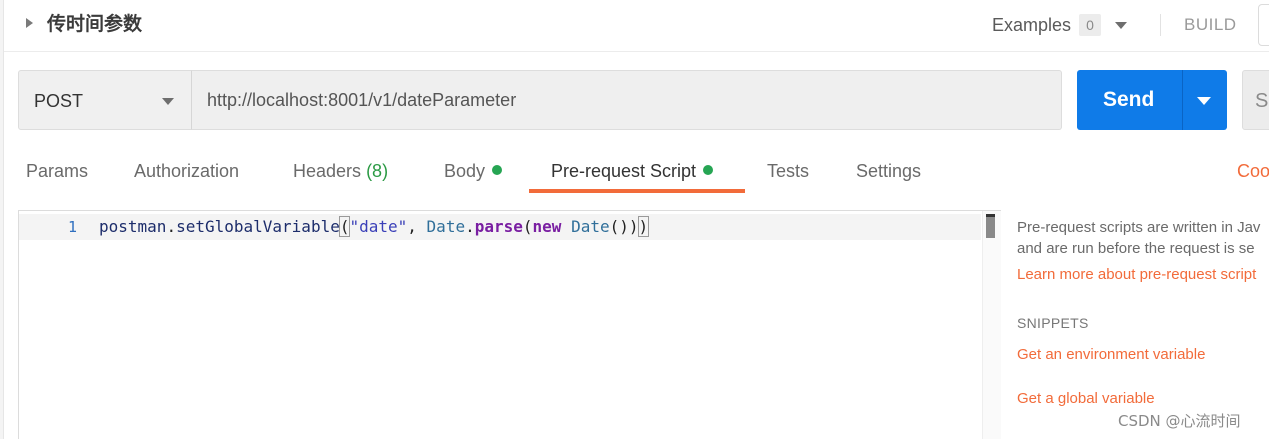 Image resolution: width=1269 pixels, height=439 pixels. I want to click on send-options-chevron-icon, so click(1204, 101).